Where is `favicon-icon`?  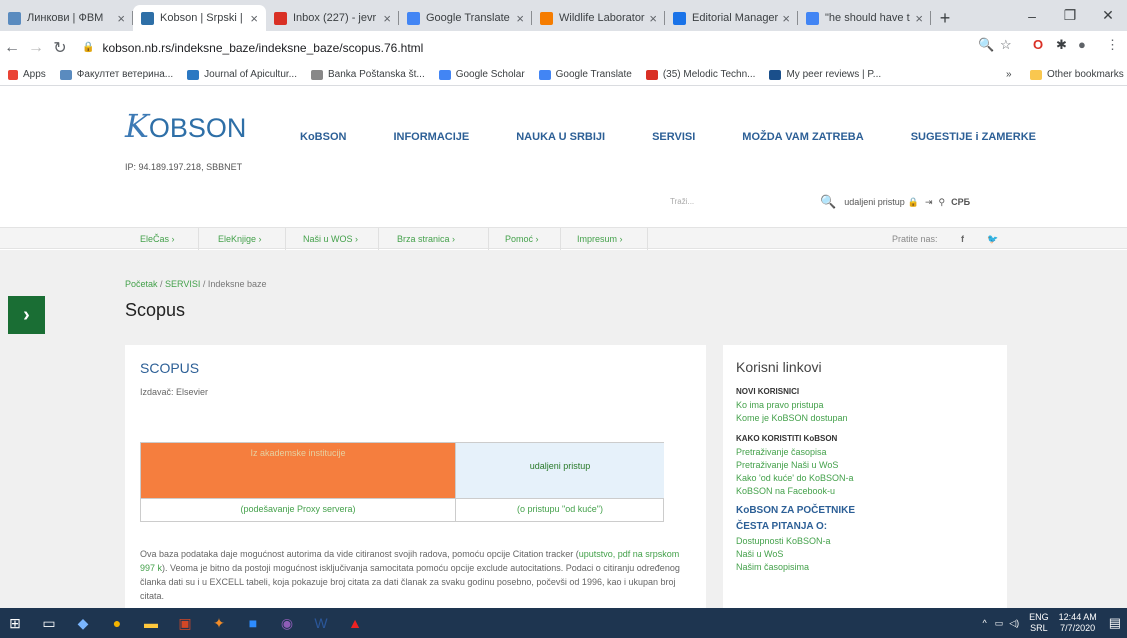 favicon-icon is located at coordinates (193, 74).